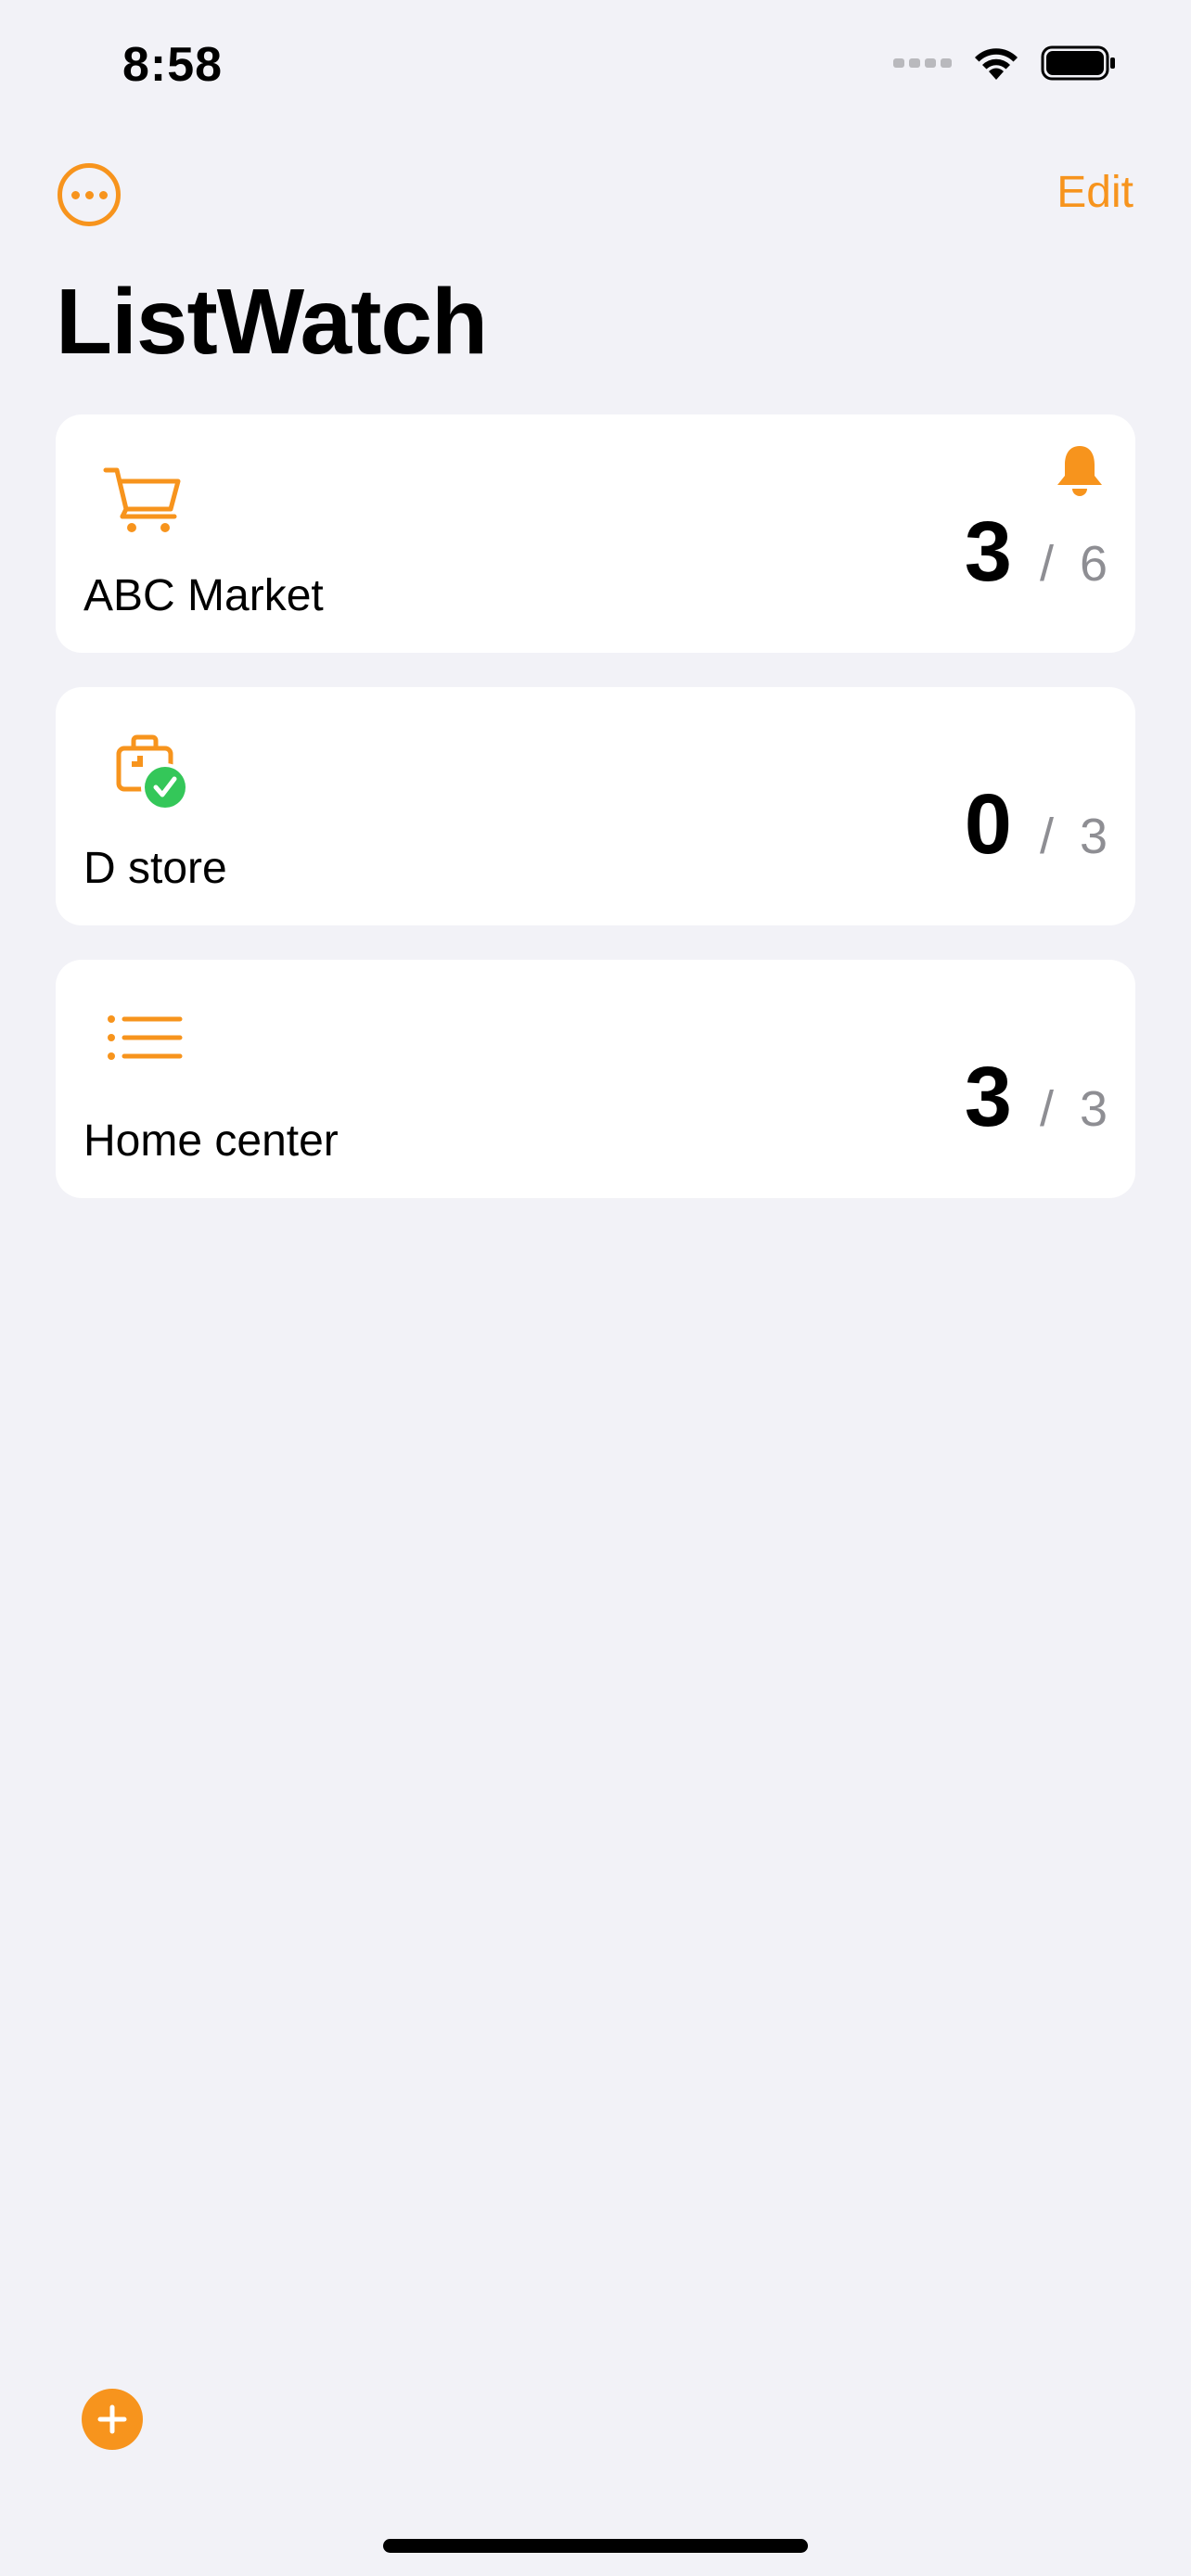 This screenshot has width=1191, height=2576. What do you see at coordinates (155, 869) in the screenshot?
I see `list-name: D store` at bounding box center [155, 869].